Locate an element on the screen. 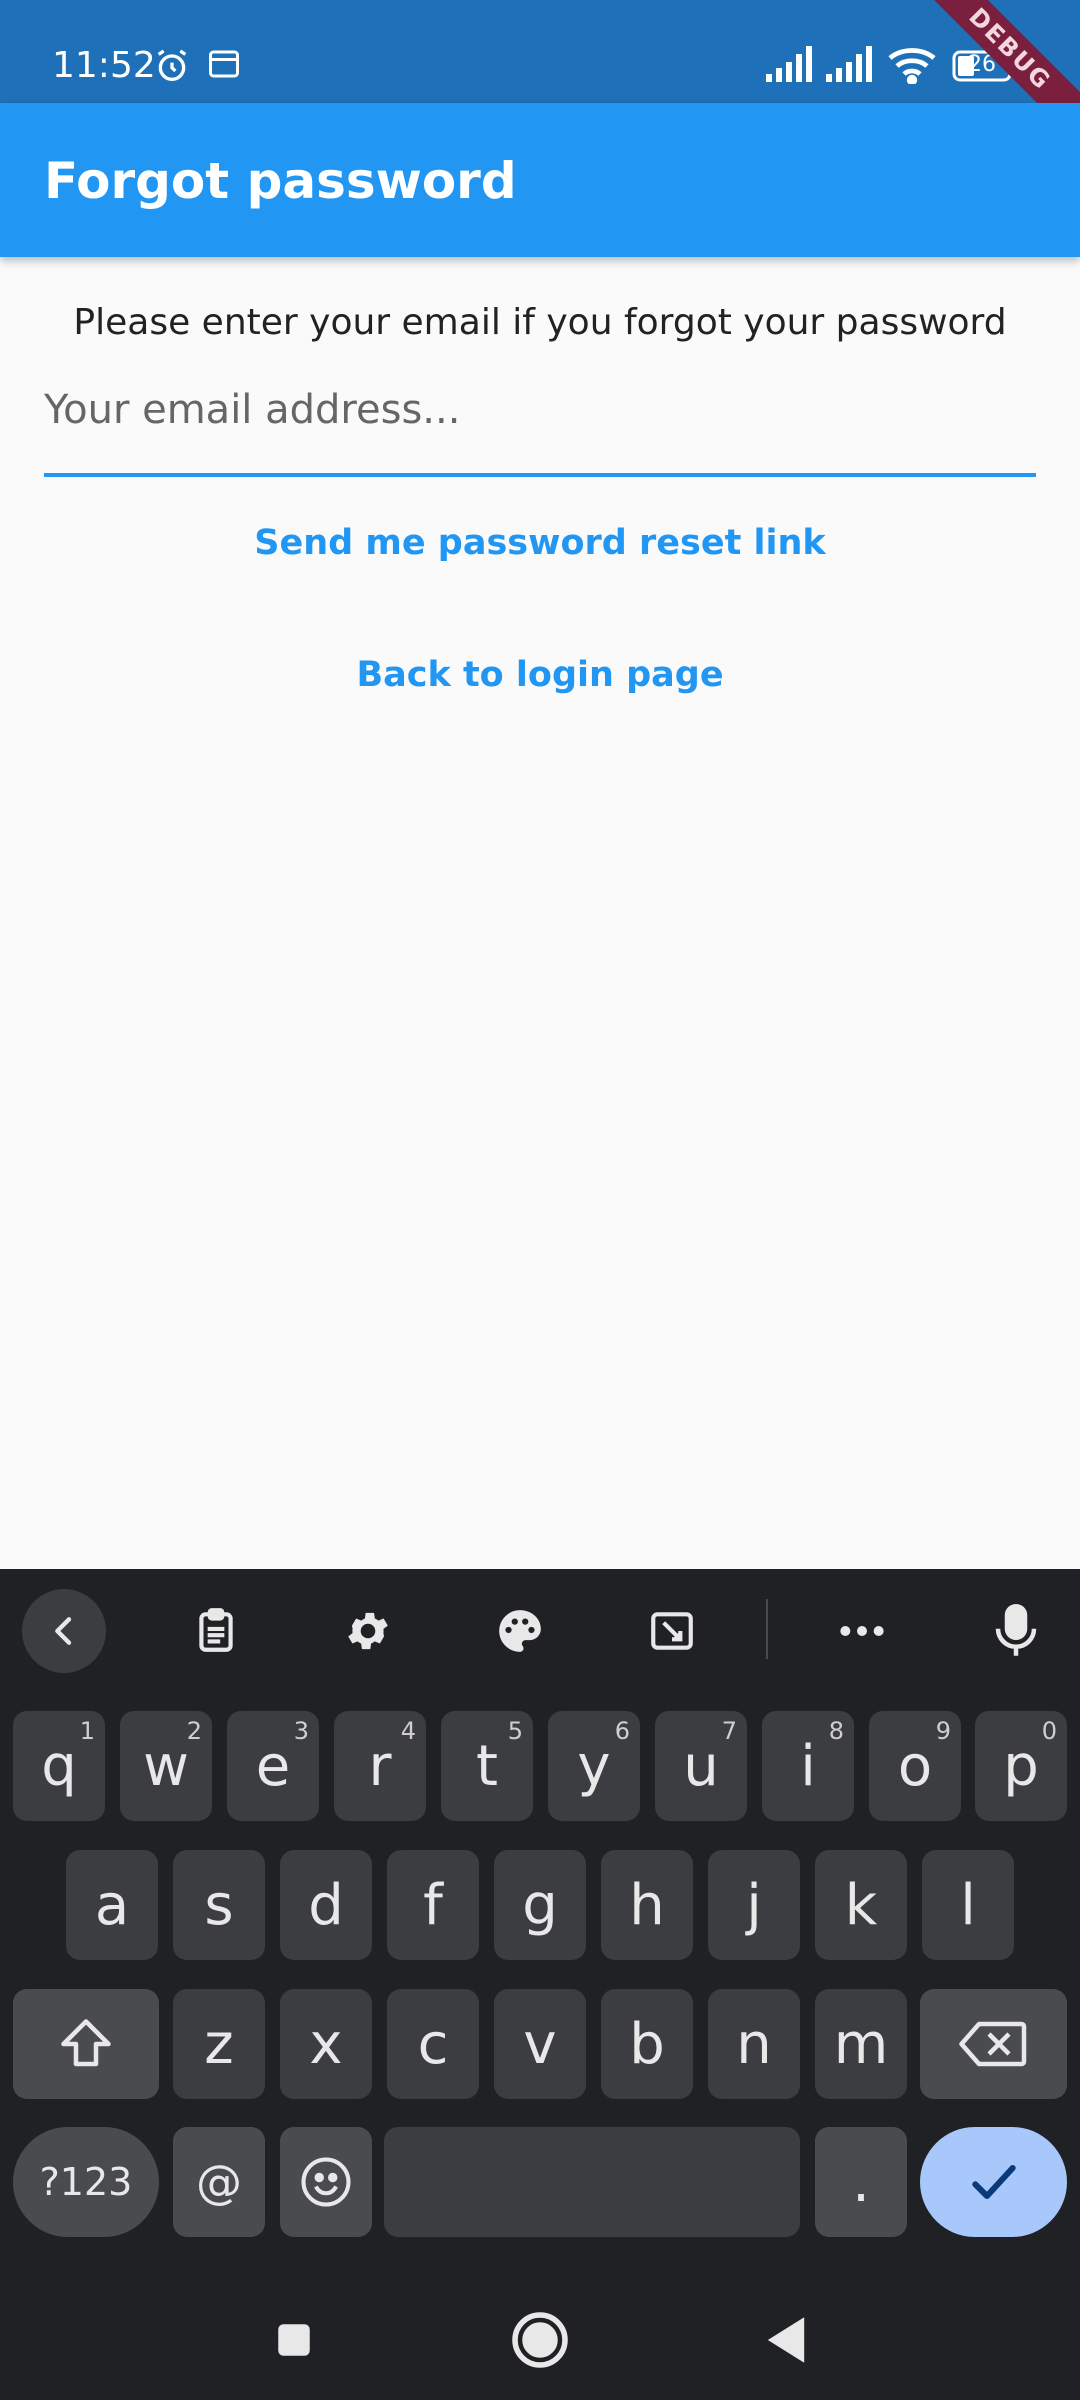 The image size is (1080, 2400). gear-icon is located at coordinates (368, 1631).